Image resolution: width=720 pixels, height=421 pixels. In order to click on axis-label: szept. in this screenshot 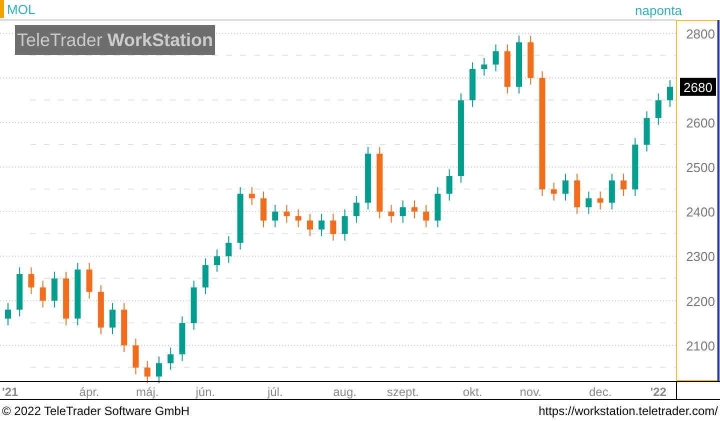, I will do `click(402, 392)`.